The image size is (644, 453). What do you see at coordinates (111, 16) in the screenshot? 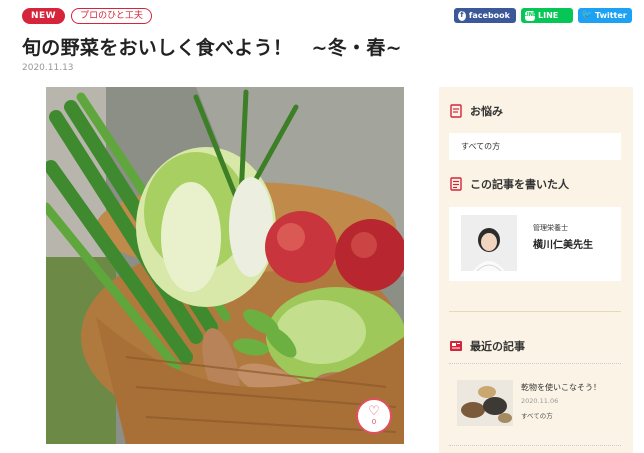
I see `category-tag: プロのひと工夫` at bounding box center [111, 16].